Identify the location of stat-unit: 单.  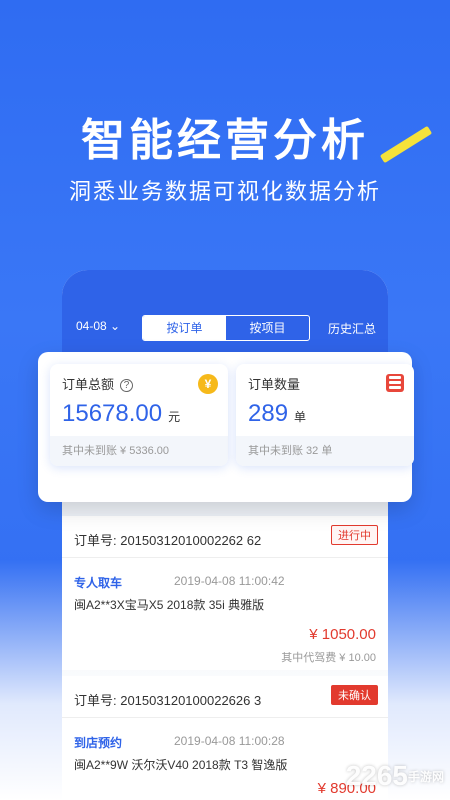
(300, 417).